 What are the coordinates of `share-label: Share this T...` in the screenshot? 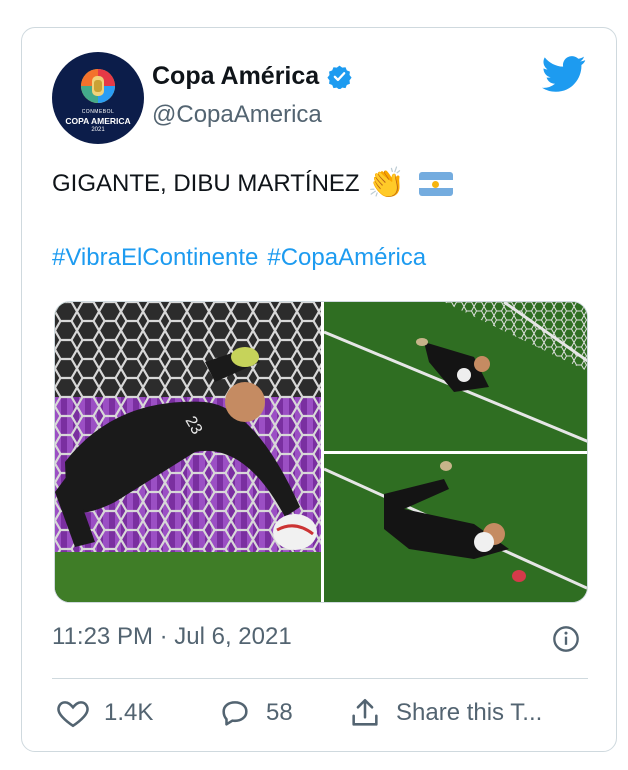 It's located at (469, 712).